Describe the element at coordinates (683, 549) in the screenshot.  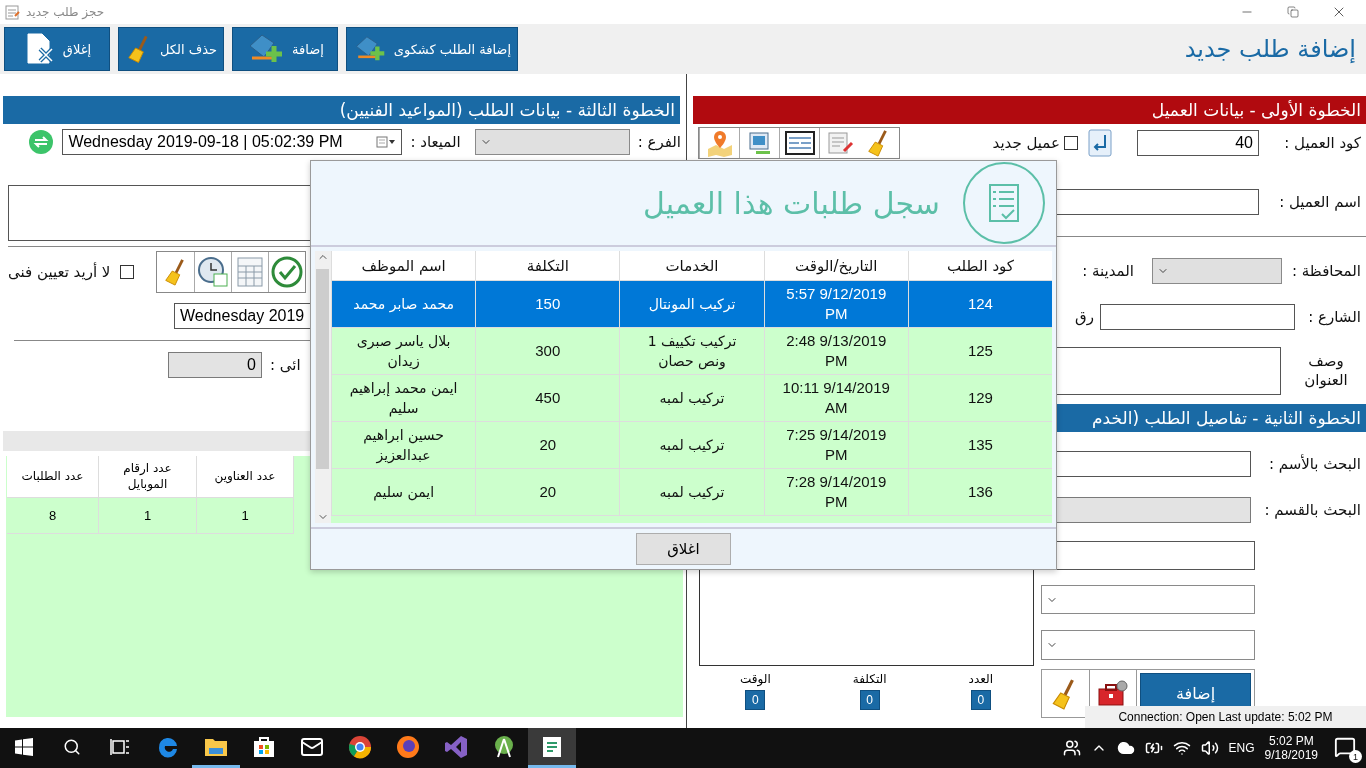
I see `close-button: اغلاق` at that location.